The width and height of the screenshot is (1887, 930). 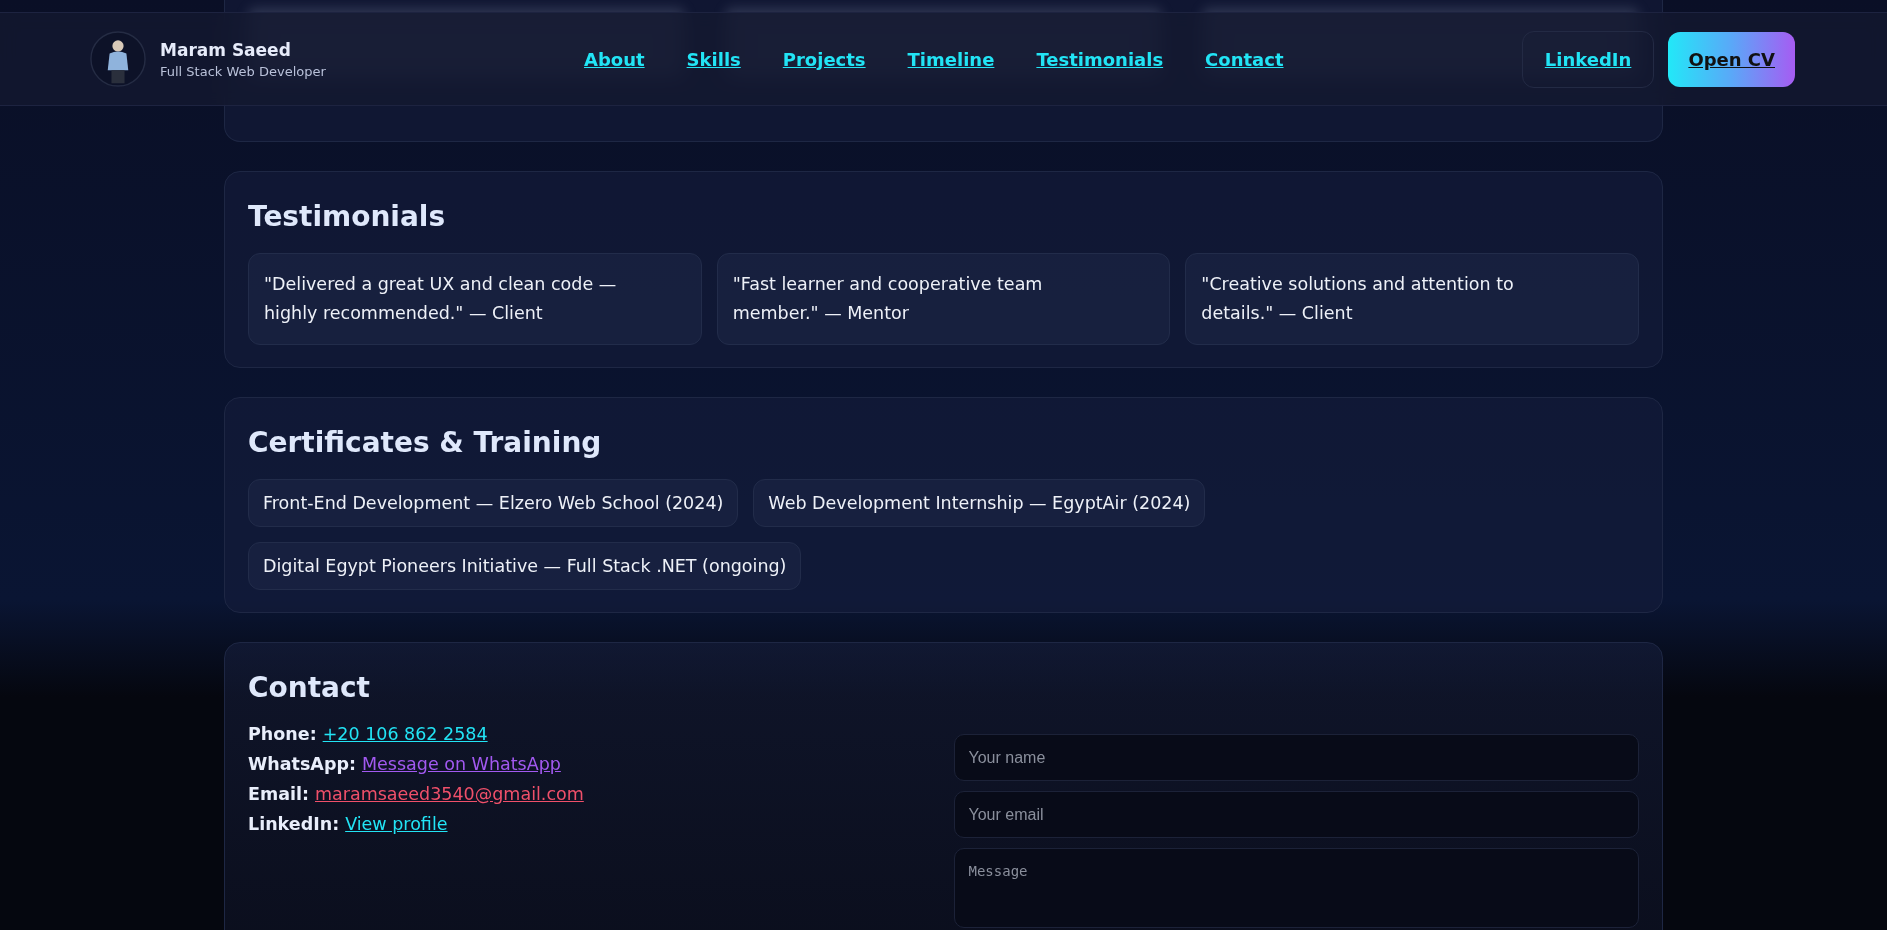 I want to click on nav-link: Projects, so click(x=824, y=59).